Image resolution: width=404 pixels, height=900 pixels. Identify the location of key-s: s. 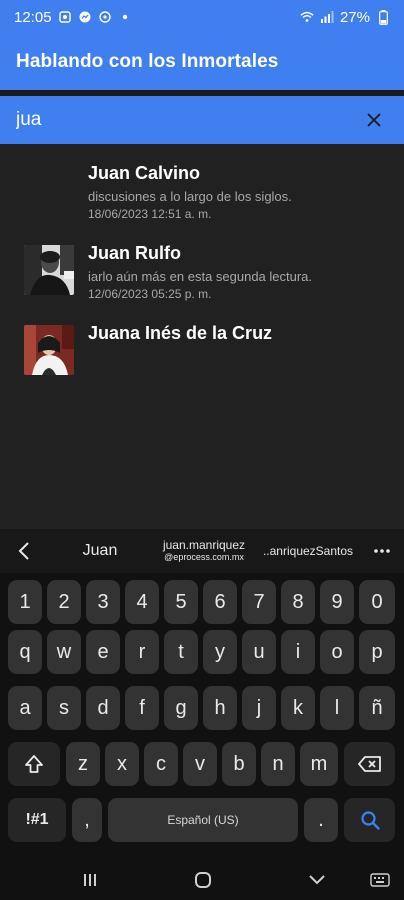
(64, 708).